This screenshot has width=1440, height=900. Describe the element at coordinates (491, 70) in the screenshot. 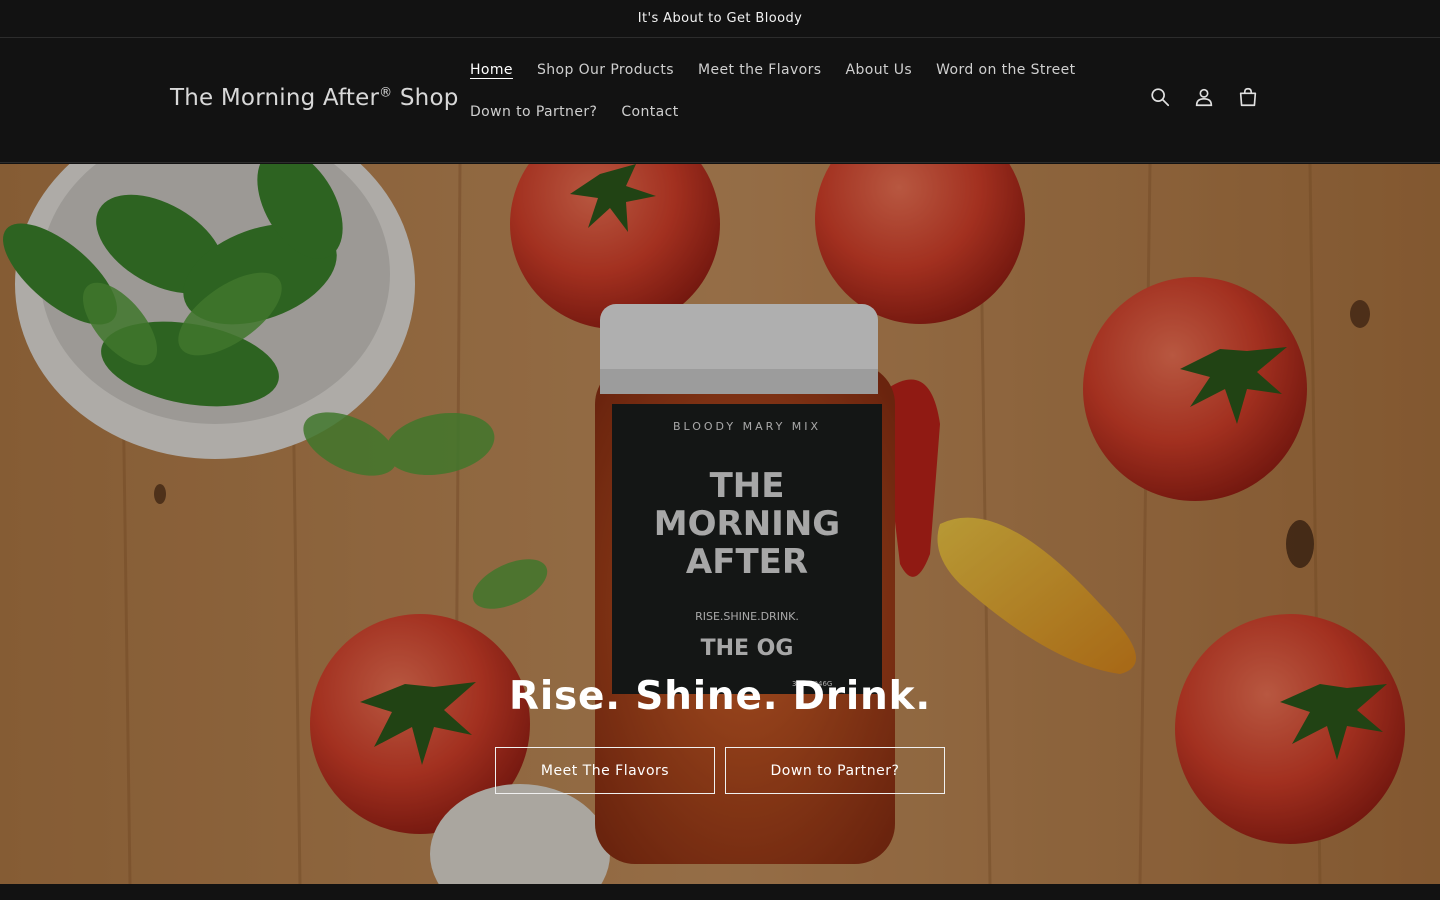

I see `nav-item-home: Home` at that location.